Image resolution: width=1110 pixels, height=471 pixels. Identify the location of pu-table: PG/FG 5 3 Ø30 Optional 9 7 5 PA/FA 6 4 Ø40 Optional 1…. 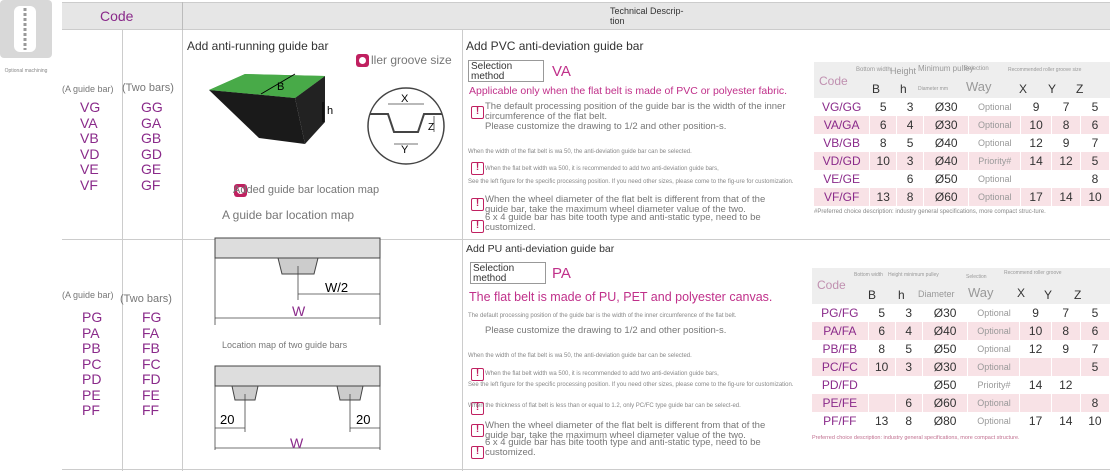
(961, 367).